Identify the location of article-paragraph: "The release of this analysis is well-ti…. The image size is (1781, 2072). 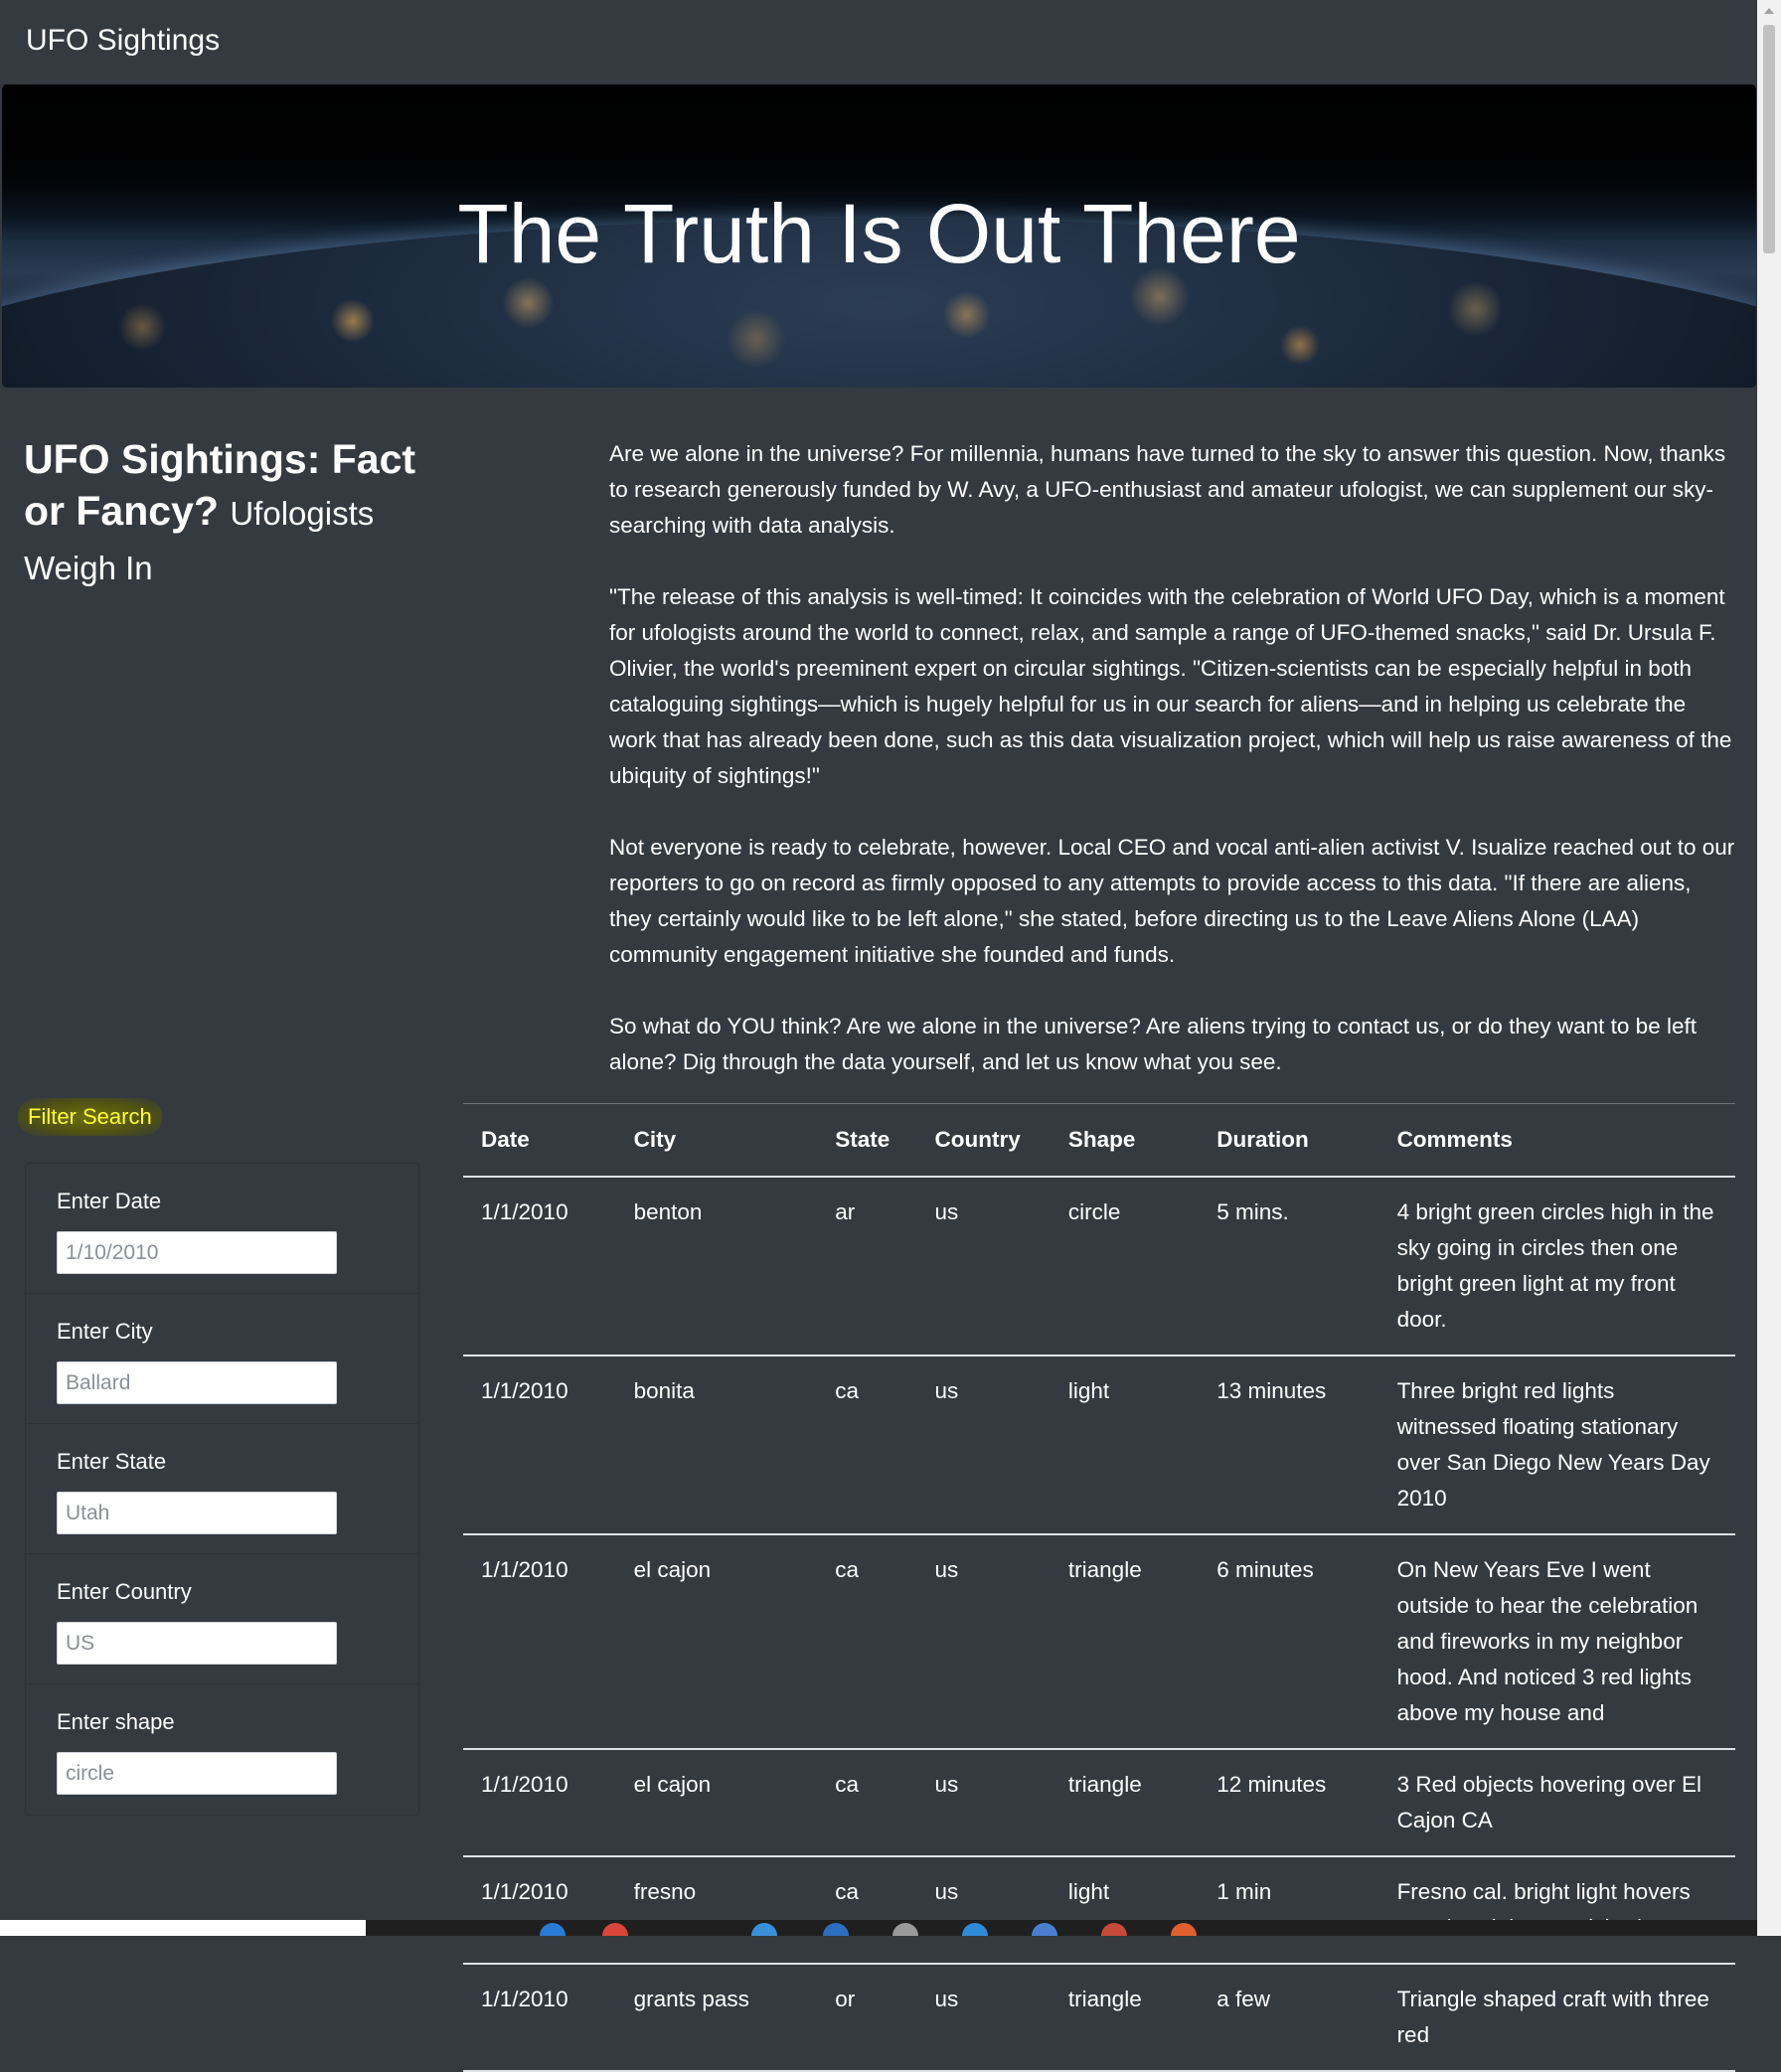
(1170, 686).